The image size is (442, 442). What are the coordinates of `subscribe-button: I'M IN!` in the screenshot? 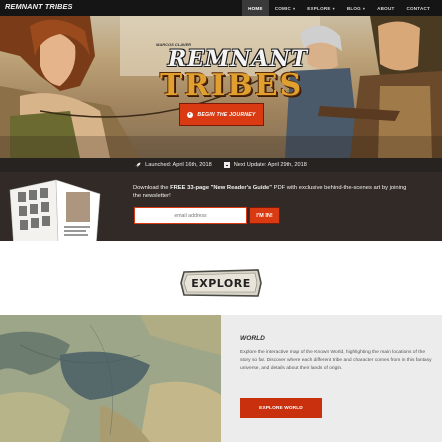 It's located at (264, 215).